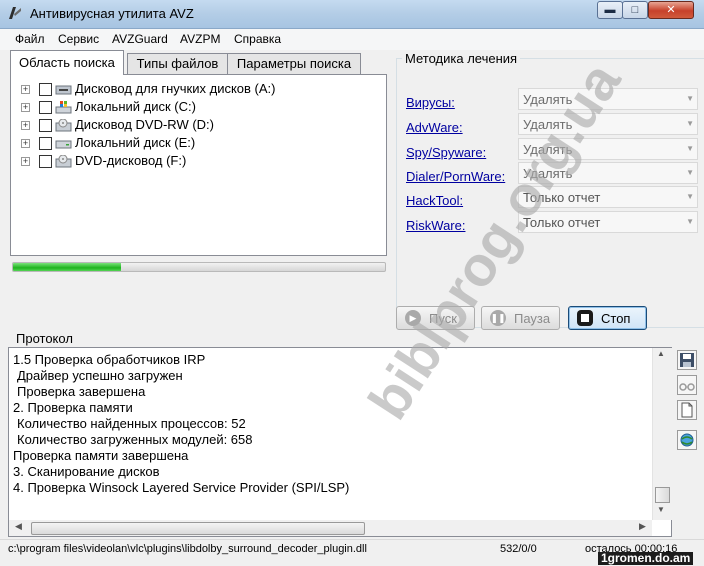  I want to click on treat-label-advware: AdvWare:, so click(434, 127).